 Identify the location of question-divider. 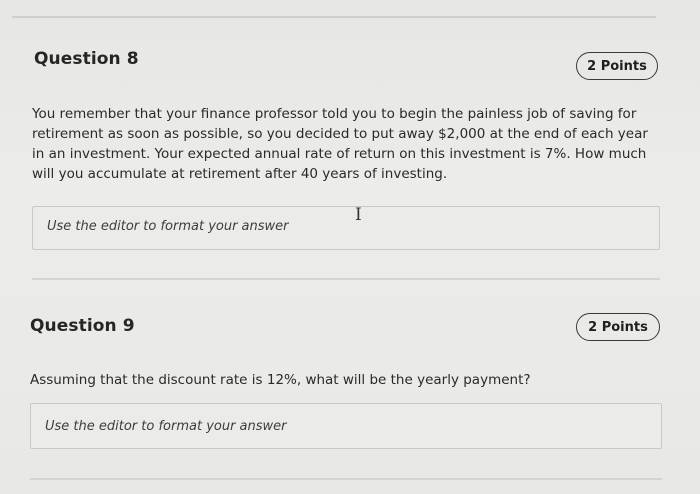
(346, 279).